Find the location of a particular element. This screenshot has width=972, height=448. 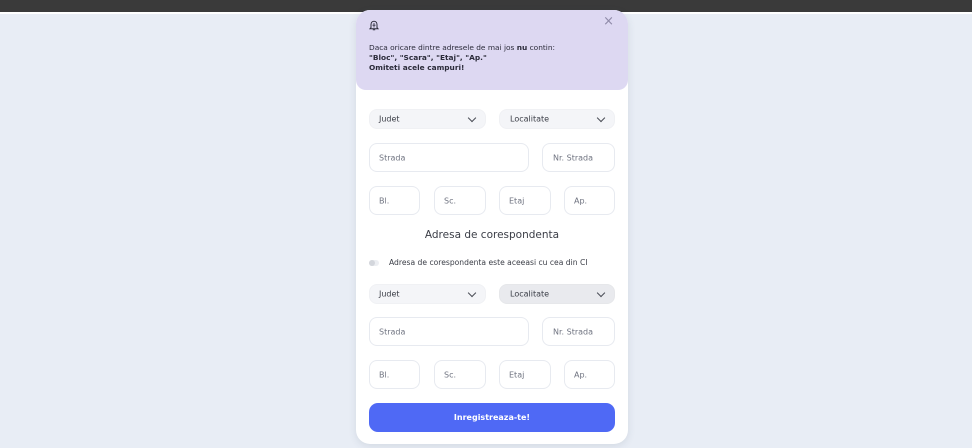

stair-input: Sc. is located at coordinates (460, 200).